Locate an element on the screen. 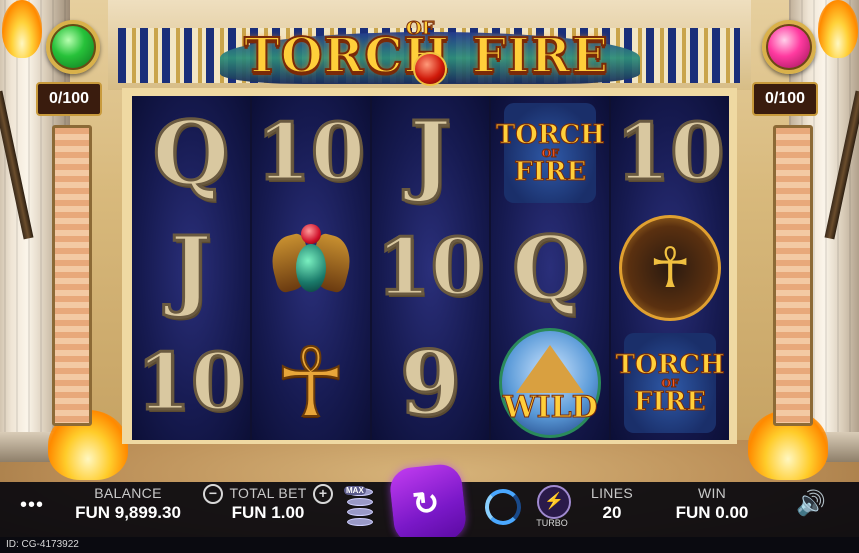  balance-label: BALANCE is located at coordinates (128, 493).